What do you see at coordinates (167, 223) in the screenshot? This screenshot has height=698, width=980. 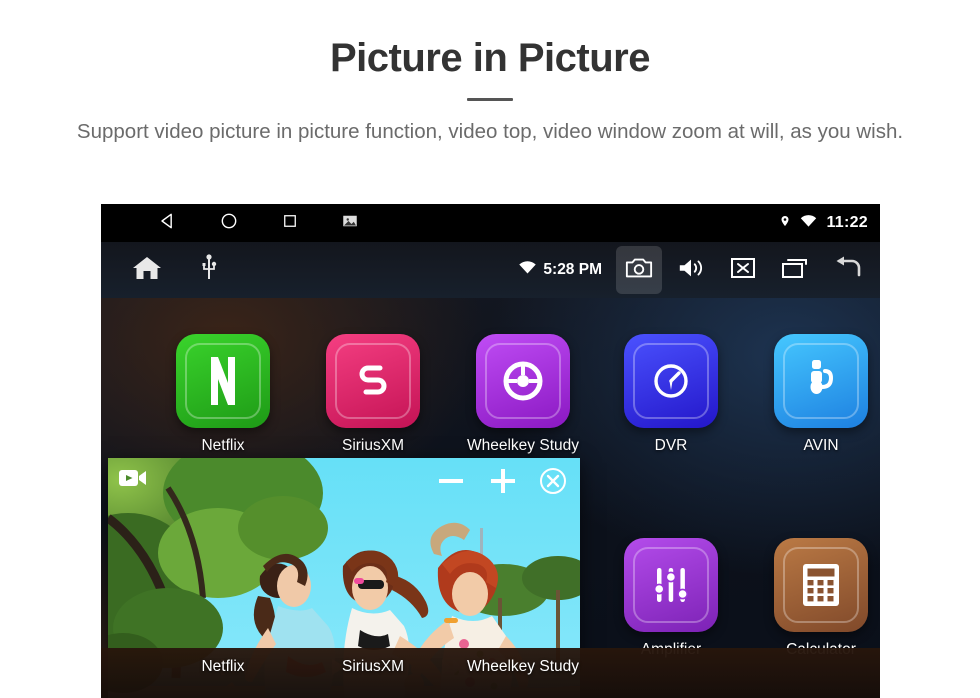 I see `back-icon` at bounding box center [167, 223].